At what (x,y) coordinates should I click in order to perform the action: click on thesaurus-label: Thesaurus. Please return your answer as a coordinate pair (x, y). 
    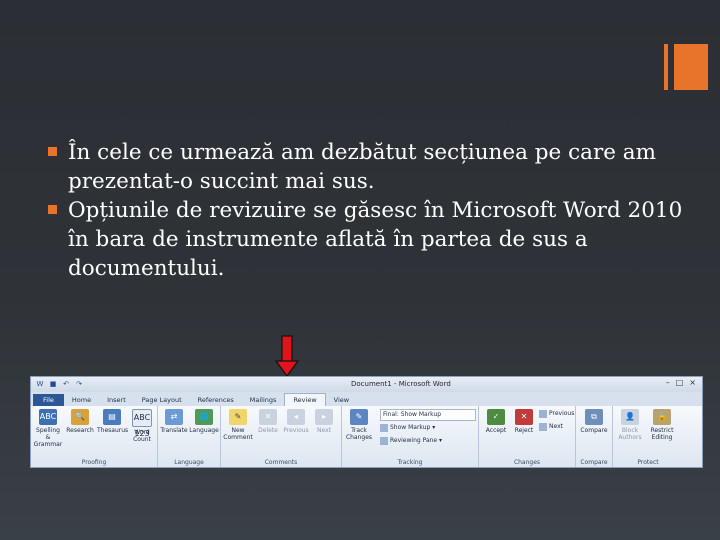
    Looking at the image, I should click on (113, 430).